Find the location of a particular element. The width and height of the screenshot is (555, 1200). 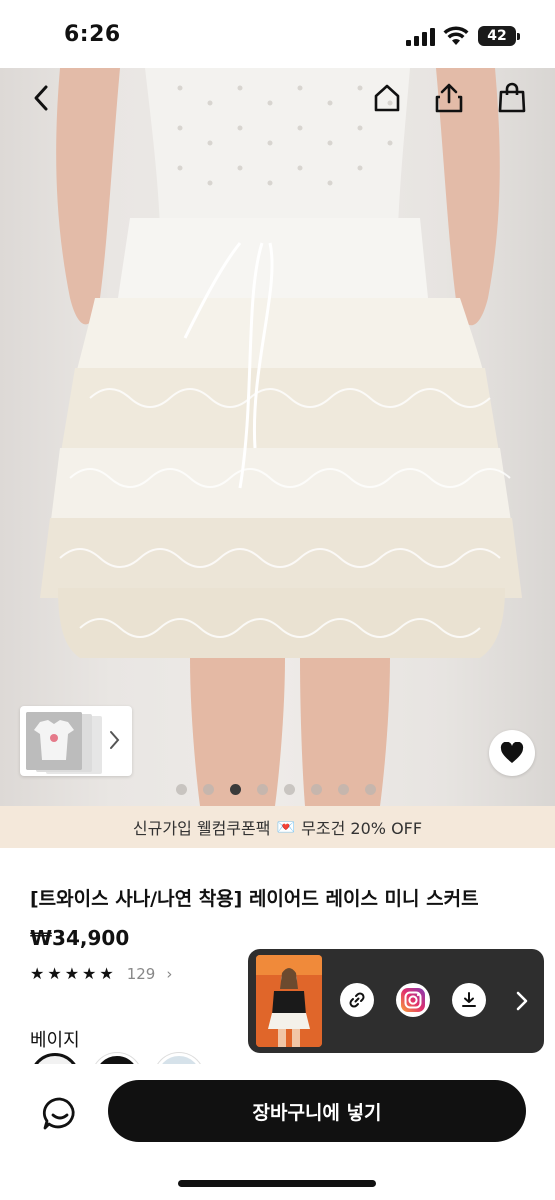

rating-summary: ★ ★ ★ ★ ★ 129 › is located at coordinates (101, 973).